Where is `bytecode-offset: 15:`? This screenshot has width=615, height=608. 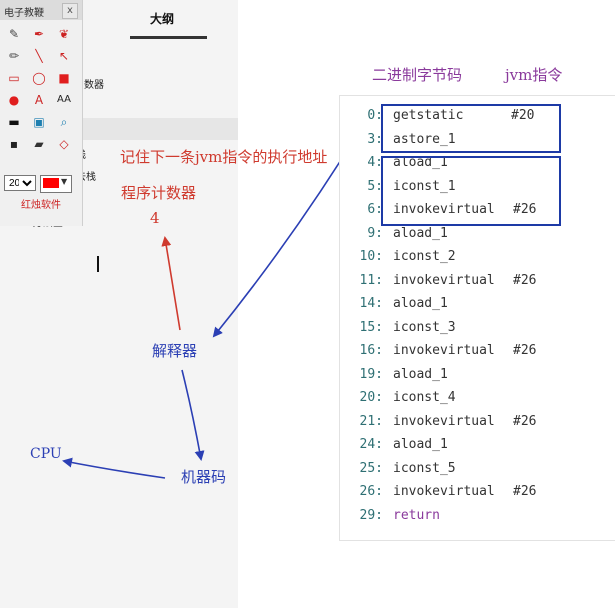 bytecode-offset: 15: is located at coordinates (371, 327).